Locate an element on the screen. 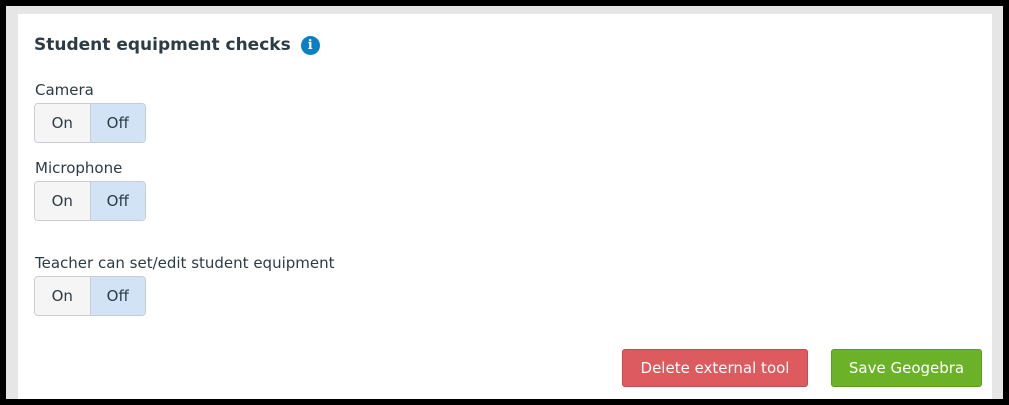  delete-external-tool-button: Delete external tool is located at coordinates (715, 368).